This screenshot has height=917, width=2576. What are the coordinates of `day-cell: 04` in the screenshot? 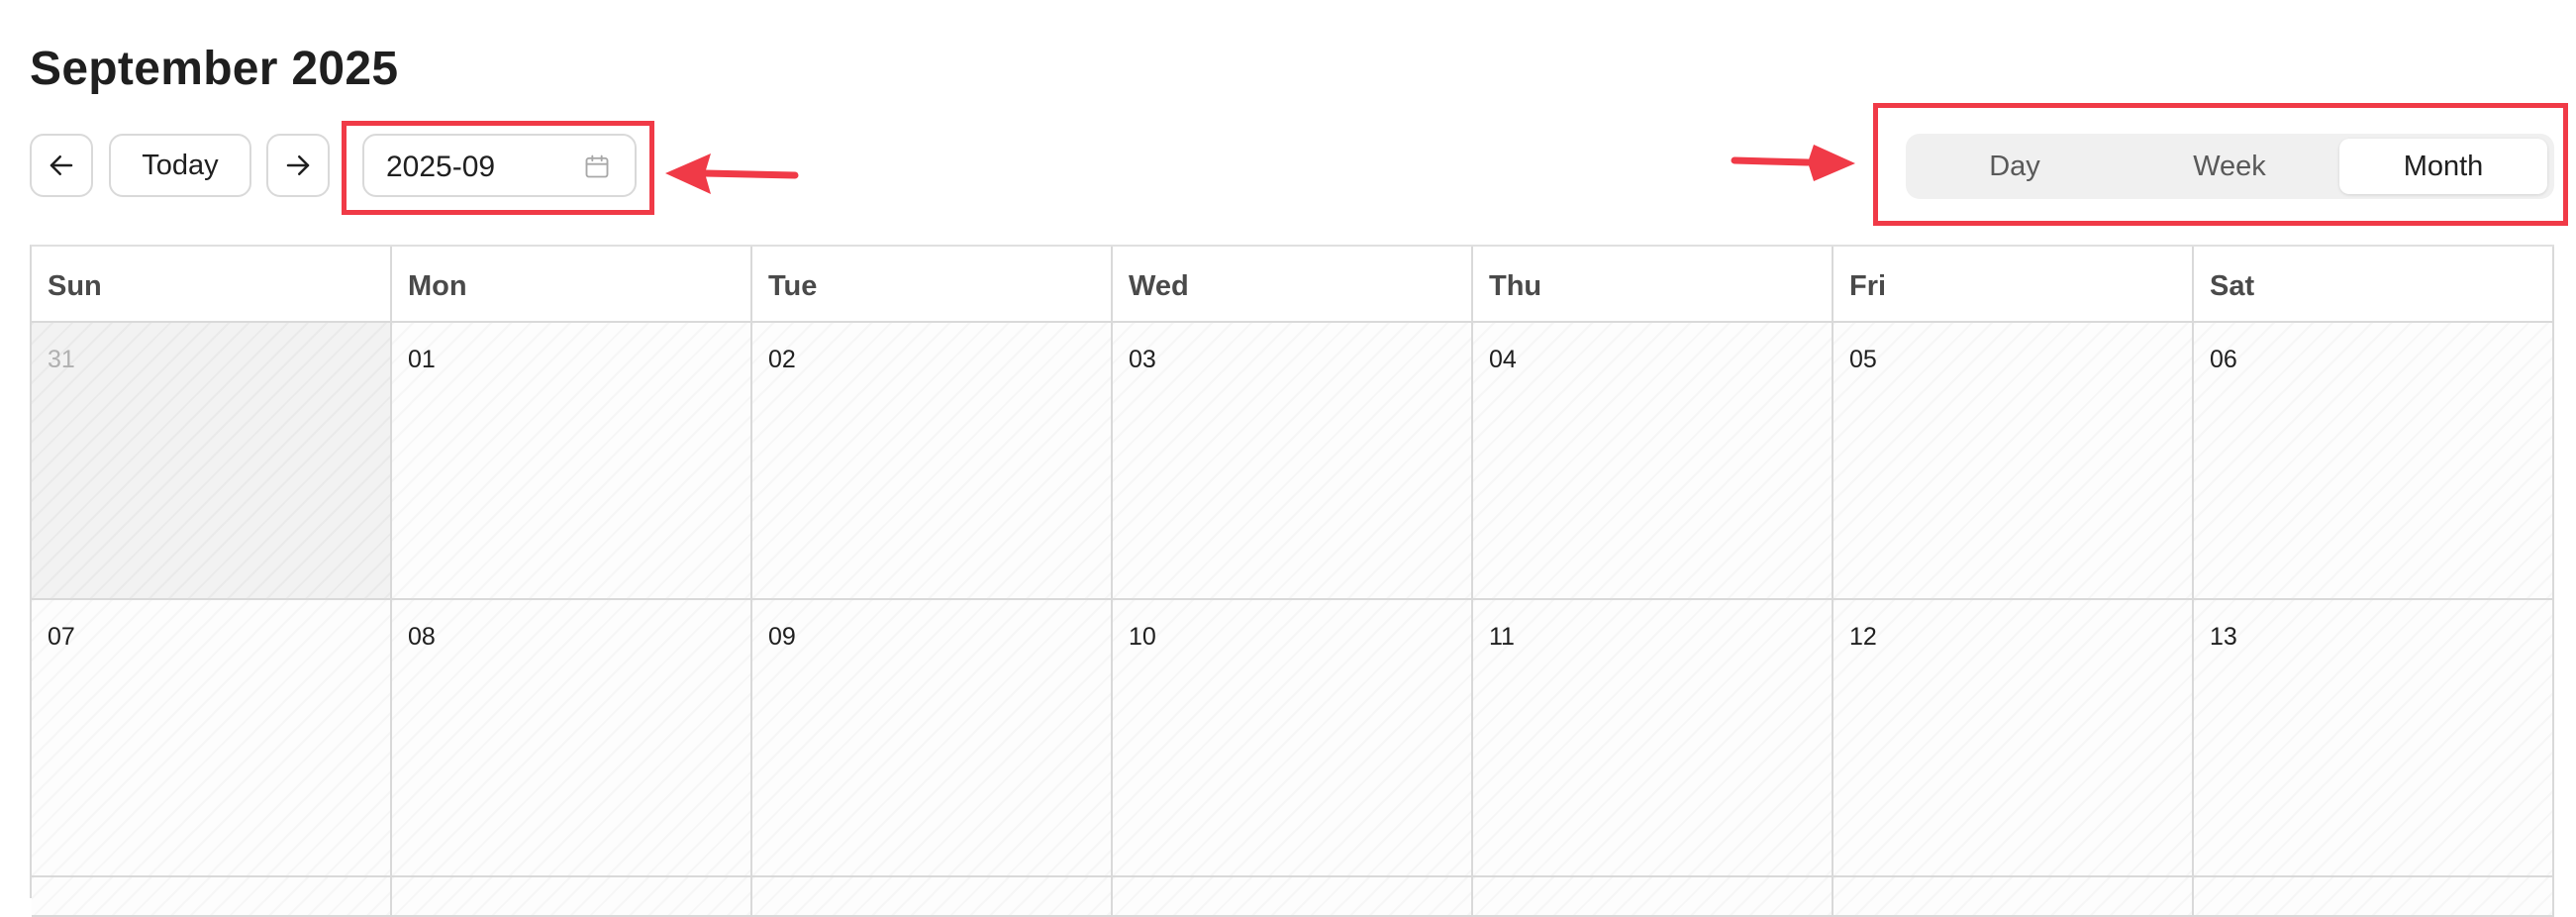 It's located at (1653, 462).